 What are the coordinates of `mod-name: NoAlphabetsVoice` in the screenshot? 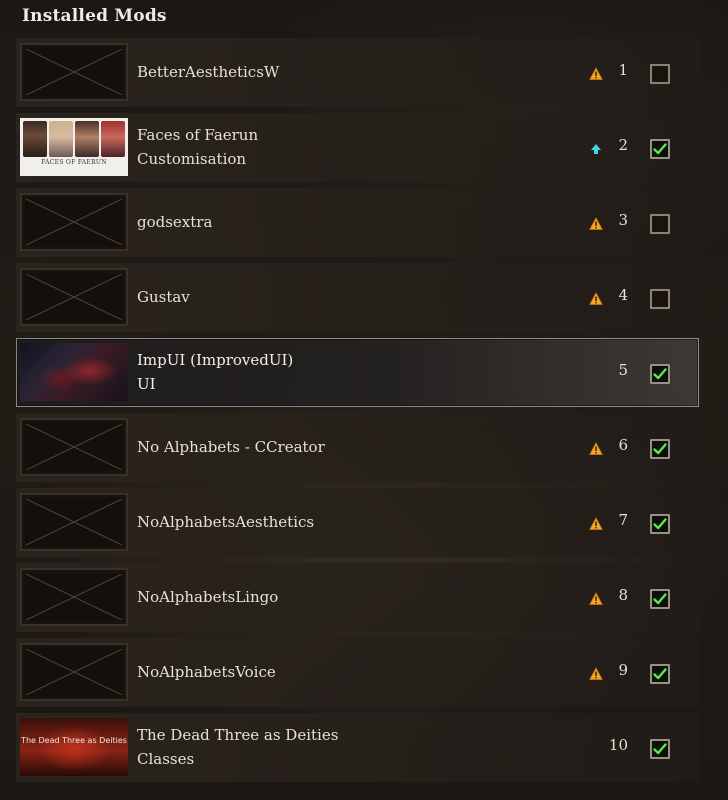 It's located at (206, 672).